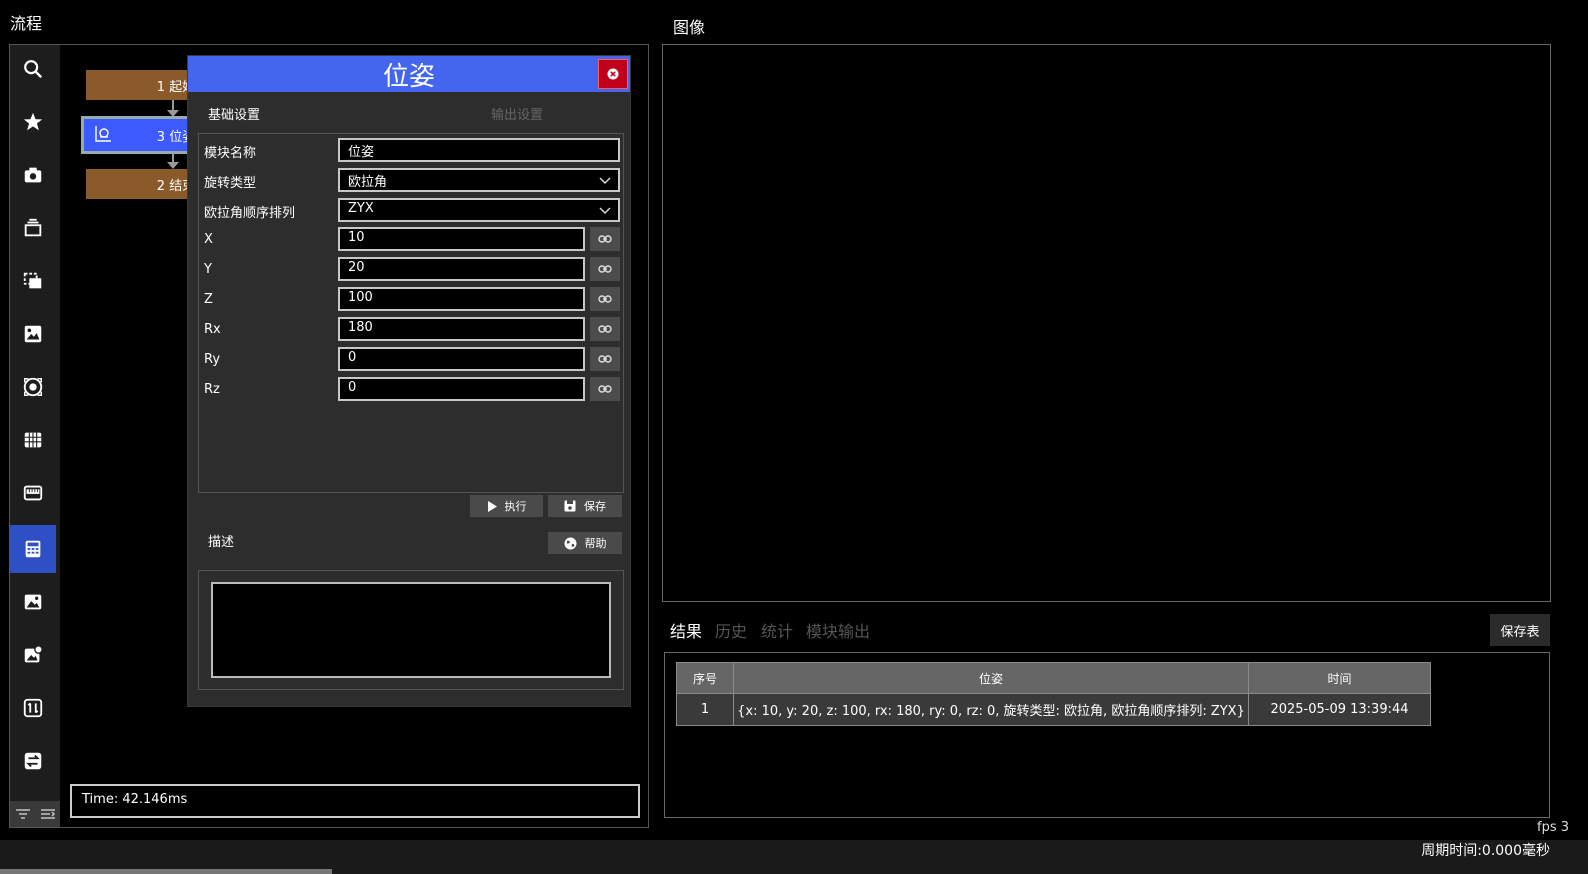  Describe the element at coordinates (33, 602) in the screenshot. I see `picture-icon` at that location.